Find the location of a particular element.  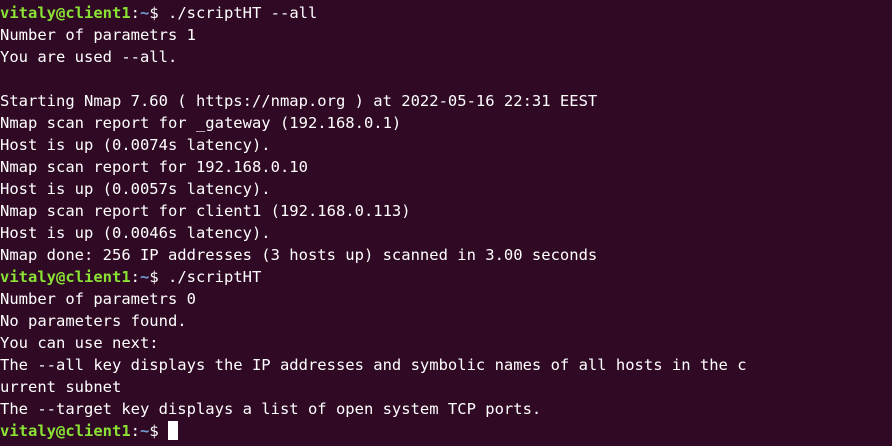

output-line: Host is up (0.0074s latency). is located at coordinates (135, 145).